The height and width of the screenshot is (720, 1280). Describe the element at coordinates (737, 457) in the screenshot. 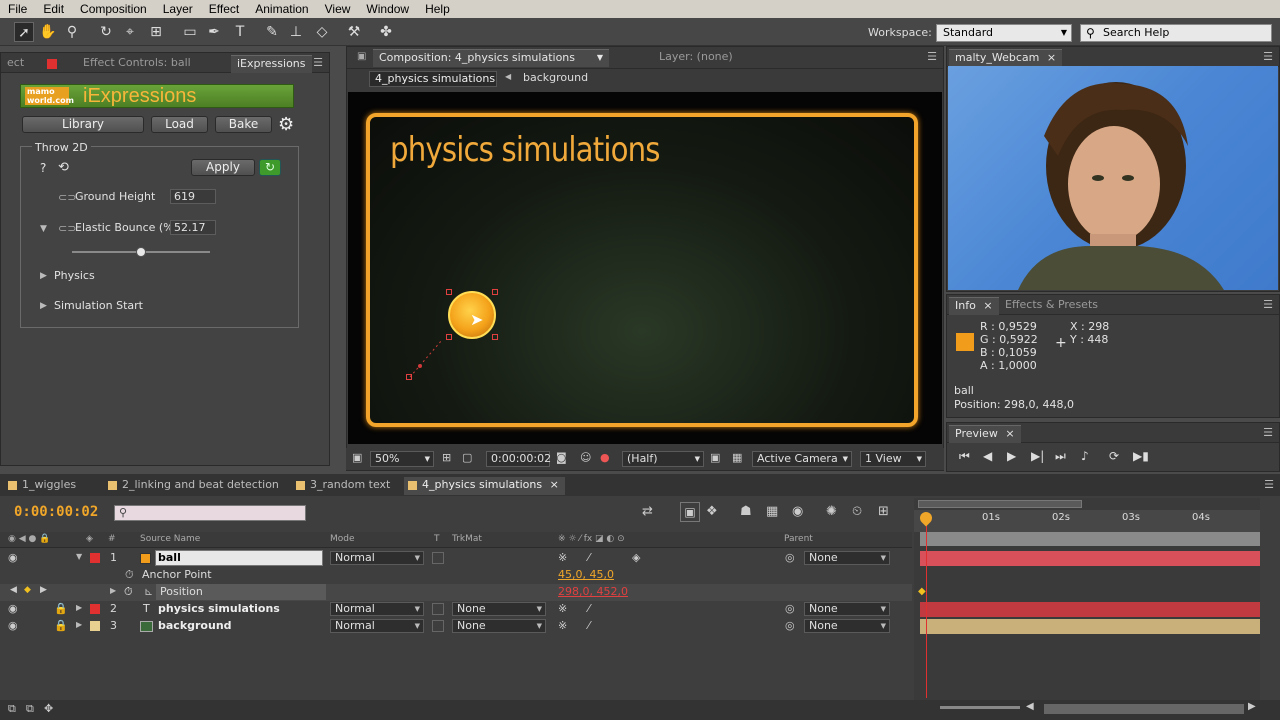

I see `transparency-grid-icon: ▦` at that location.